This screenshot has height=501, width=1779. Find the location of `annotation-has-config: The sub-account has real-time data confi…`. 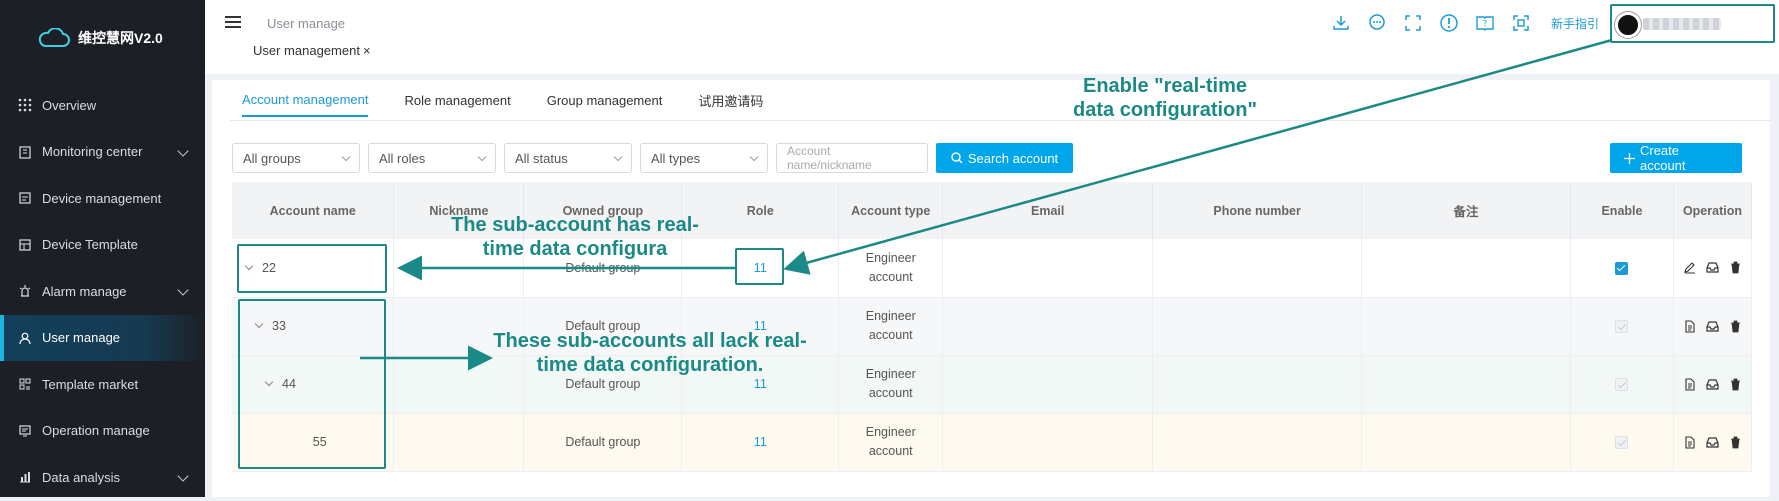

annotation-has-config: The sub-account has real-time data confi… is located at coordinates (575, 237).